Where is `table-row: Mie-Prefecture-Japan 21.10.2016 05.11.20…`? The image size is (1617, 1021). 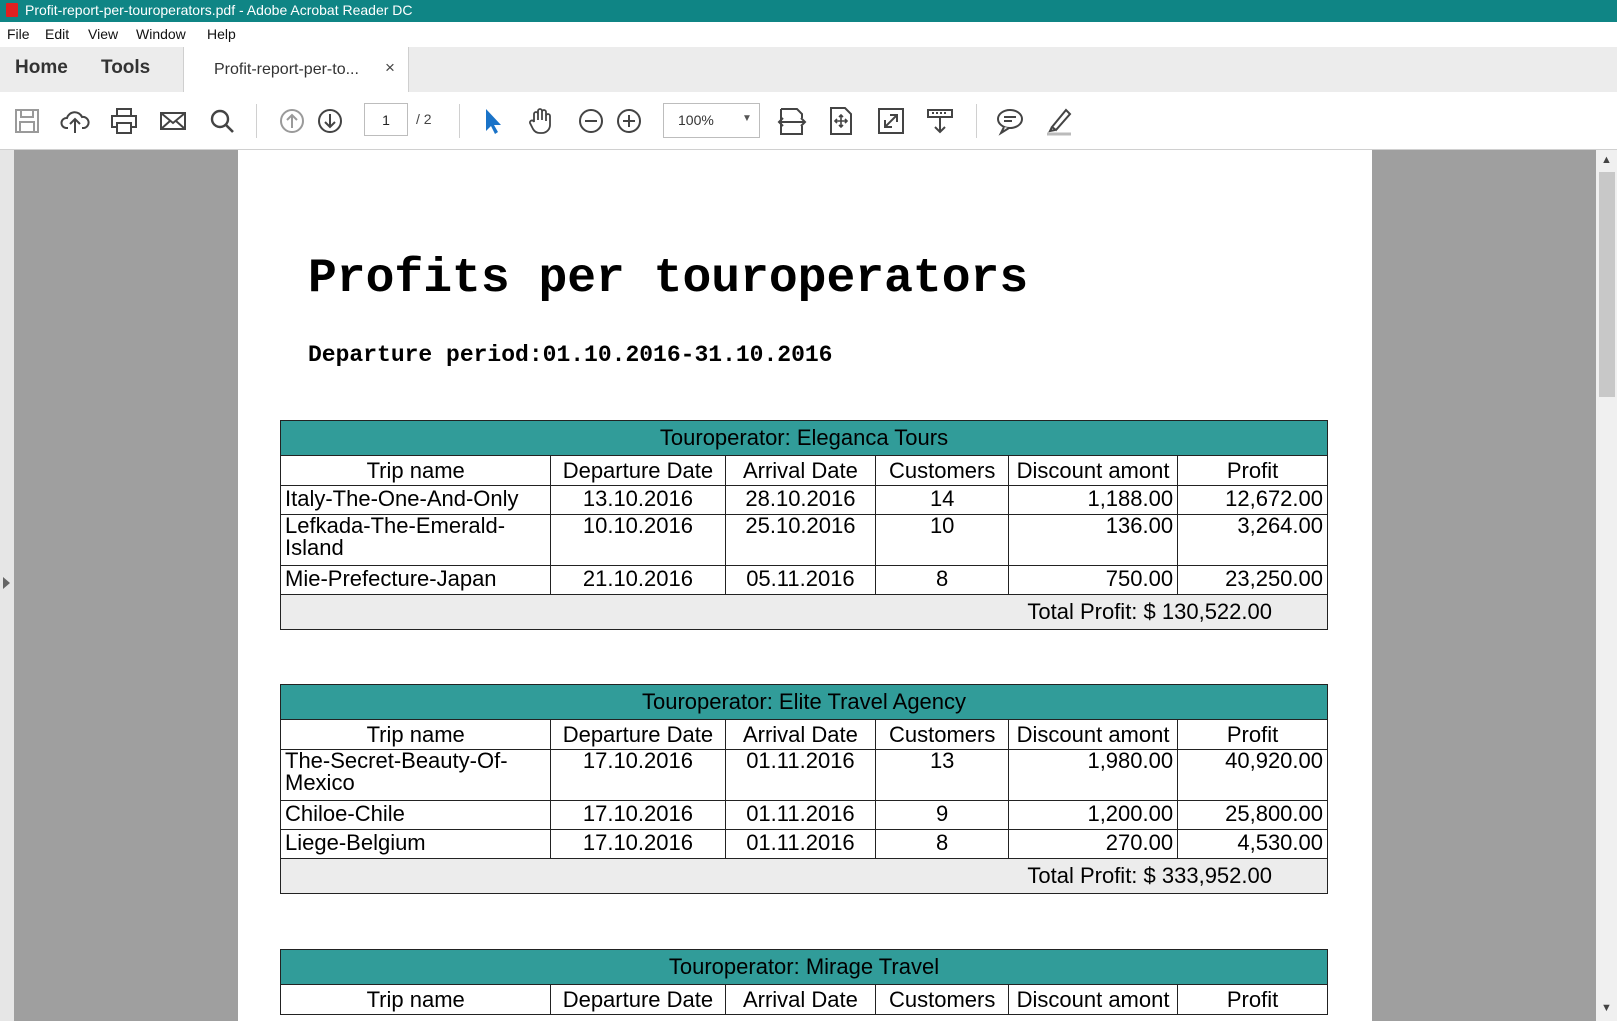 table-row: Mie-Prefecture-Japan 21.10.2016 05.11.20… is located at coordinates (803, 580).